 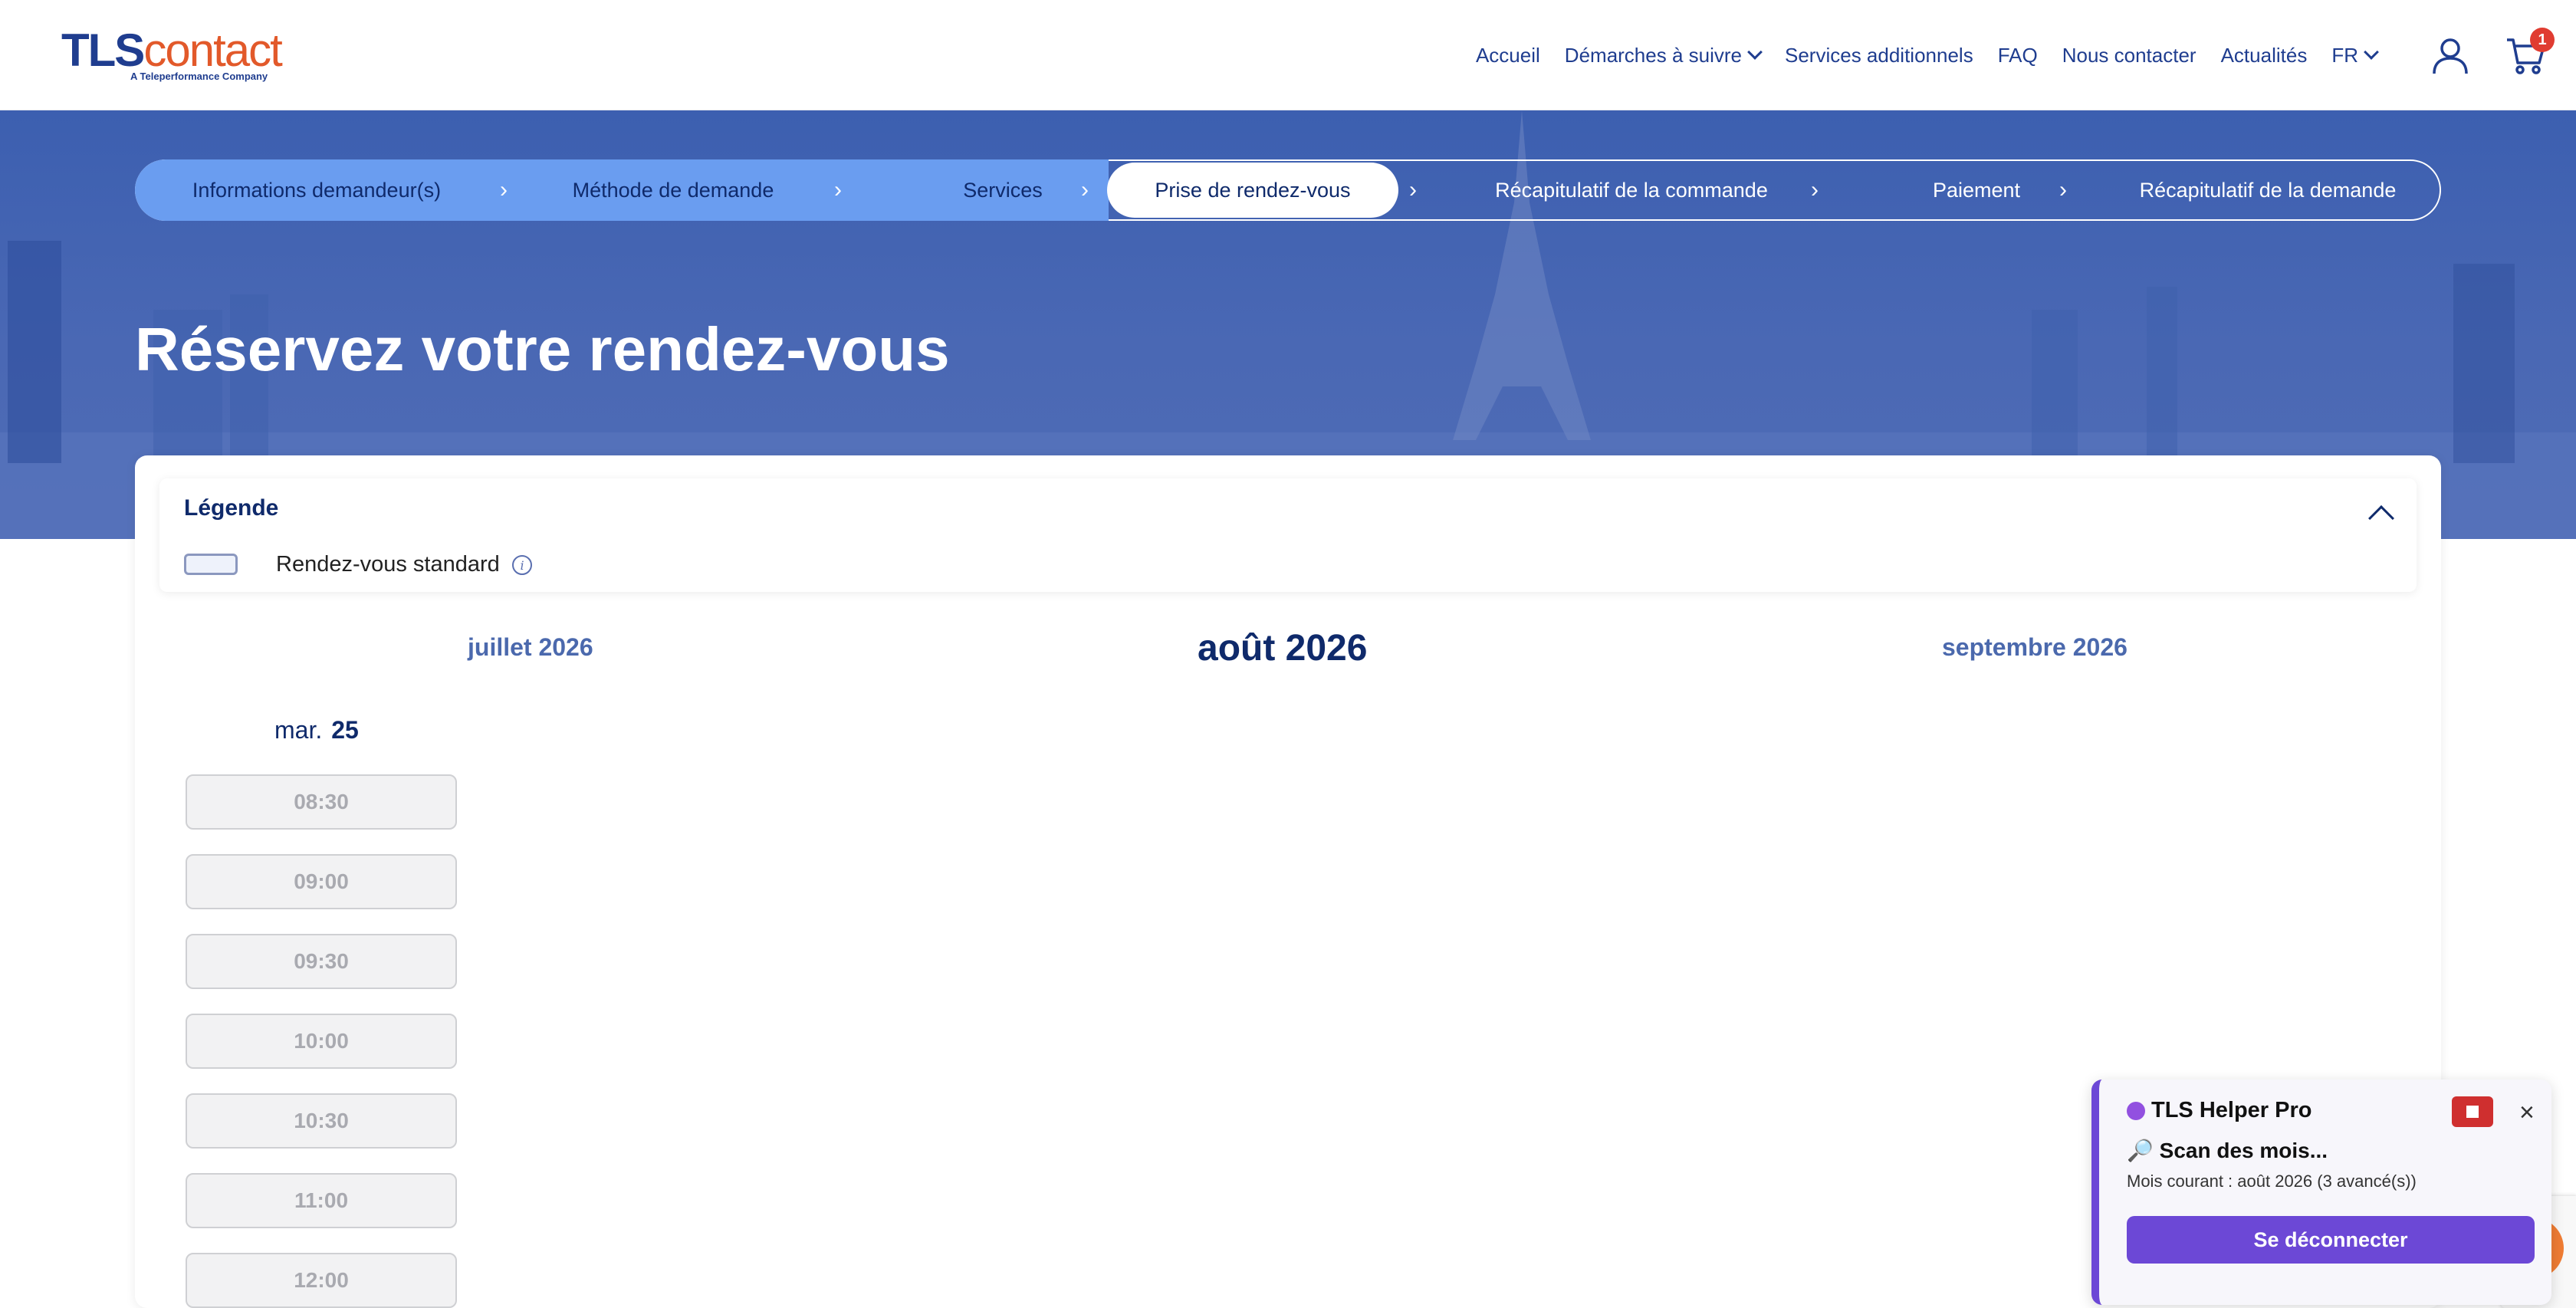 What do you see at coordinates (522, 565) in the screenshot?
I see `info-icon: i` at bounding box center [522, 565].